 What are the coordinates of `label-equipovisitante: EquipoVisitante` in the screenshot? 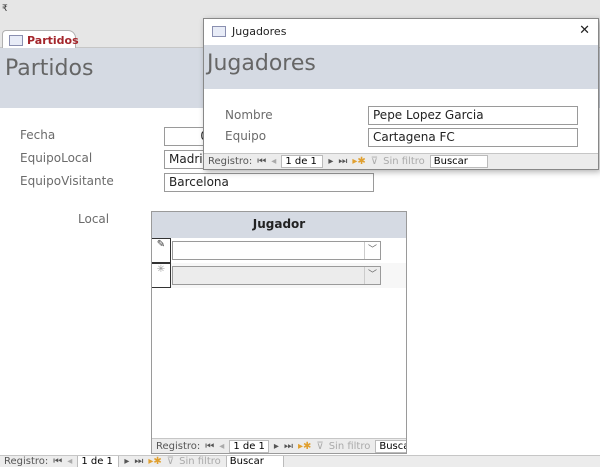 It's located at (67, 181).